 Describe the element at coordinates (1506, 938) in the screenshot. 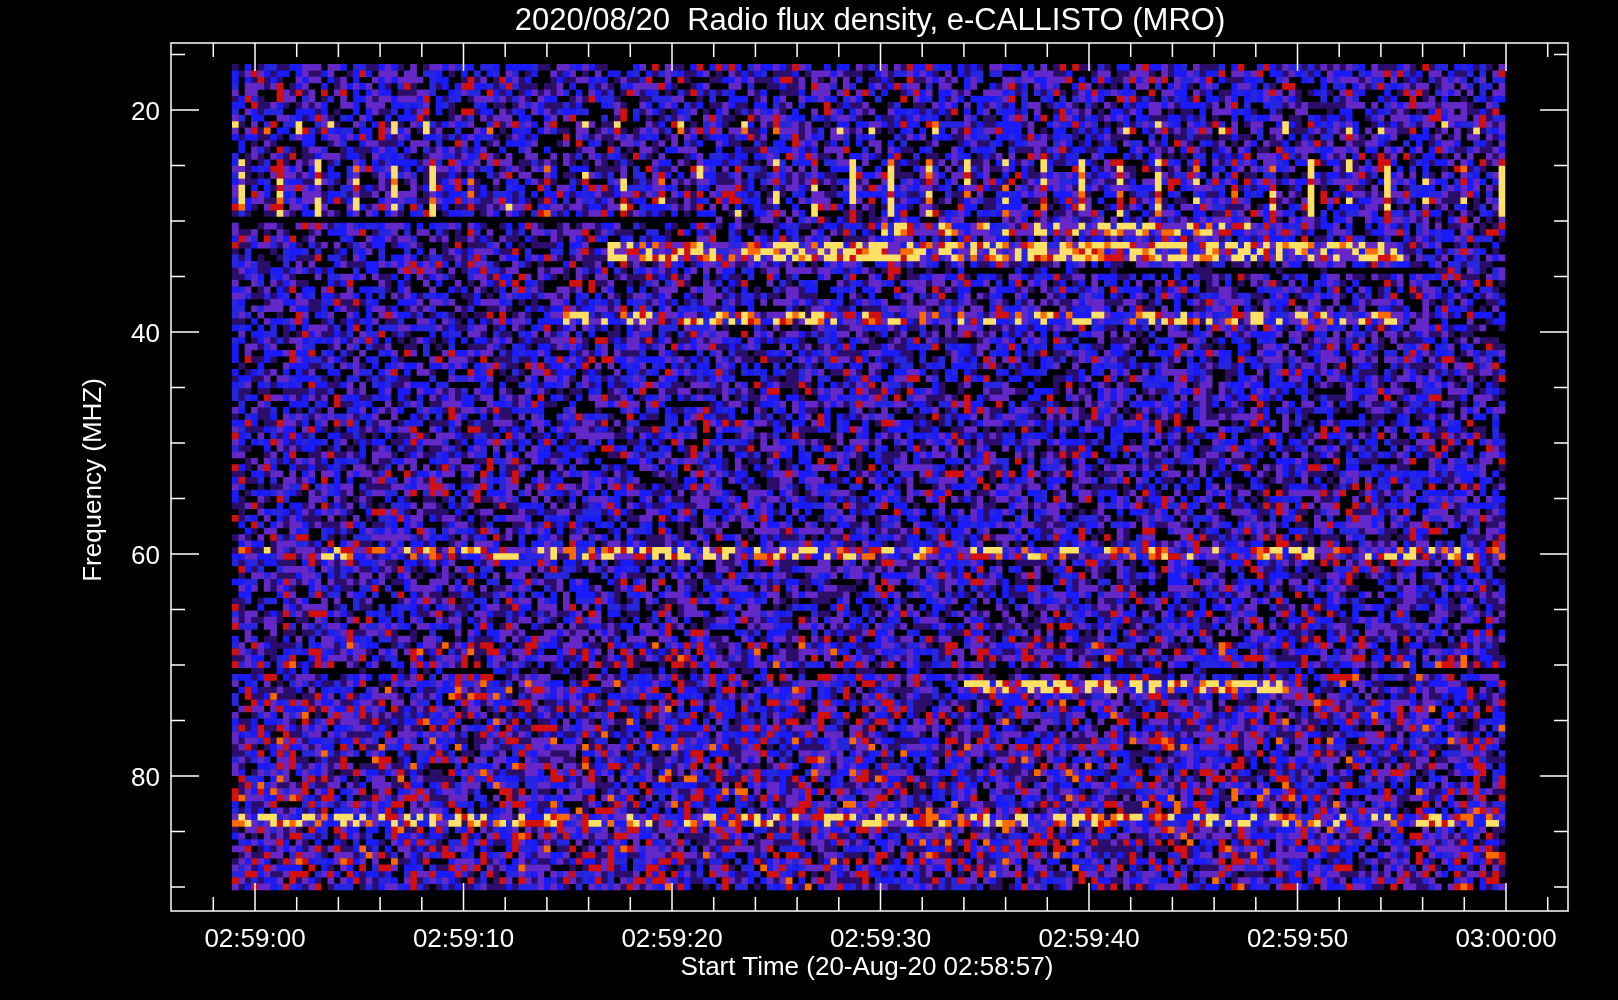

I see `x-tick-label: 03:00:00` at that location.